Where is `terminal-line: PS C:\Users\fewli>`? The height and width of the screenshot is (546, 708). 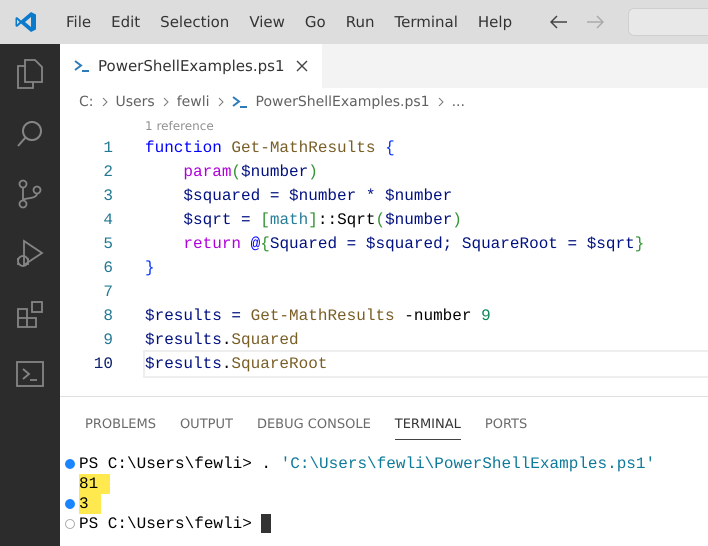 terminal-line: PS C:\Users\fewli> is located at coordinates (165, 524).